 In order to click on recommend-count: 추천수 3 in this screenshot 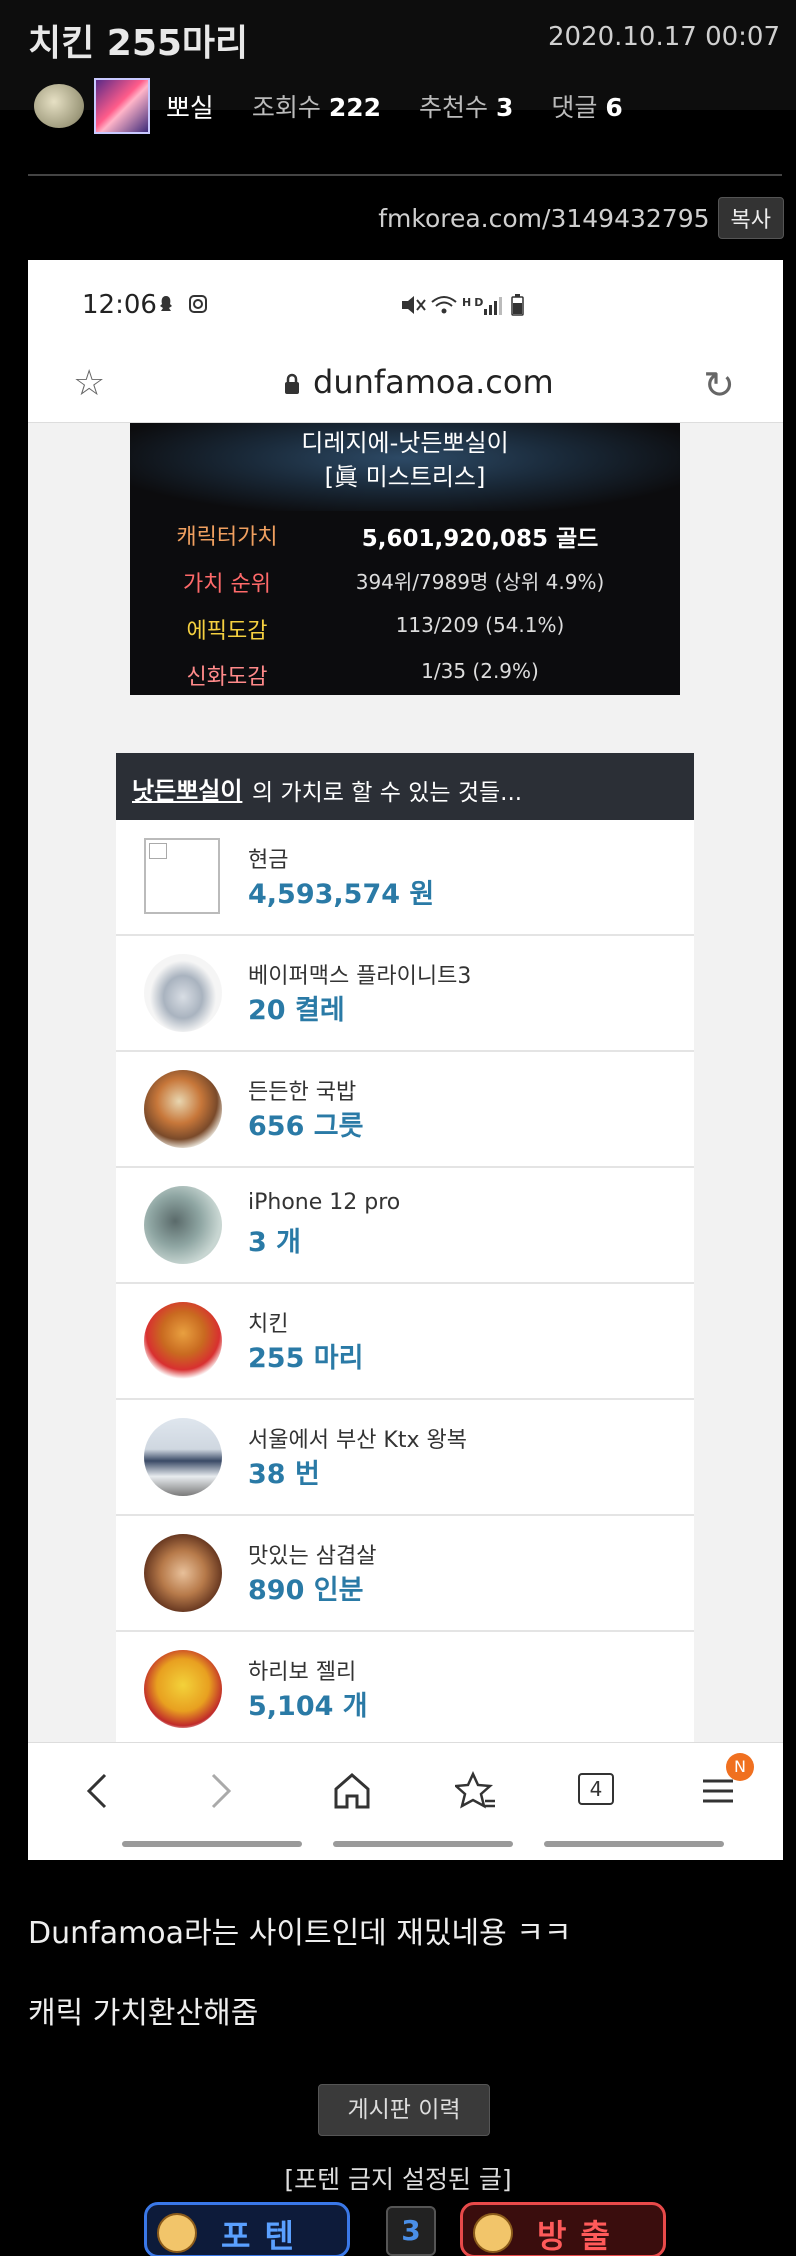, I will do `click(466, 106)`.